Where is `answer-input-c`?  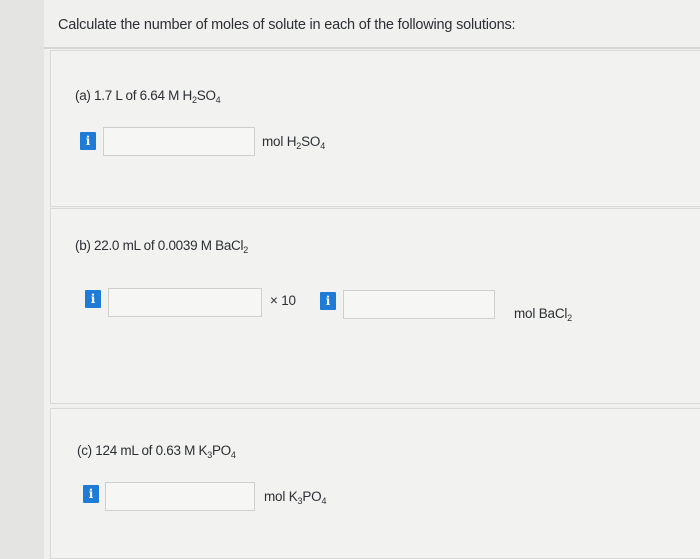
answer-input-c is located at coordinates (180, 496).